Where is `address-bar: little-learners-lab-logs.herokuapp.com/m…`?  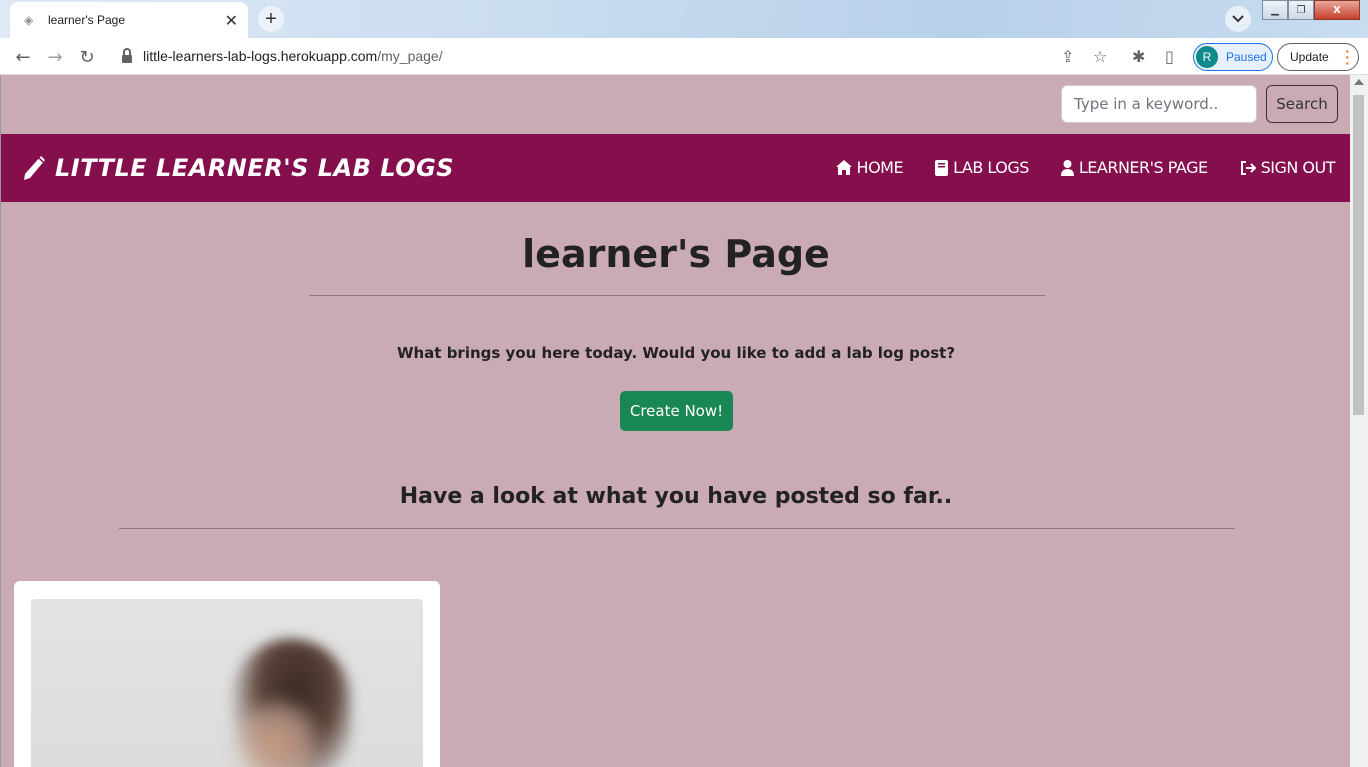 address-bar: little-learners-lab-logs.herokuapp.com/m… is located at coordinates (293, 56).